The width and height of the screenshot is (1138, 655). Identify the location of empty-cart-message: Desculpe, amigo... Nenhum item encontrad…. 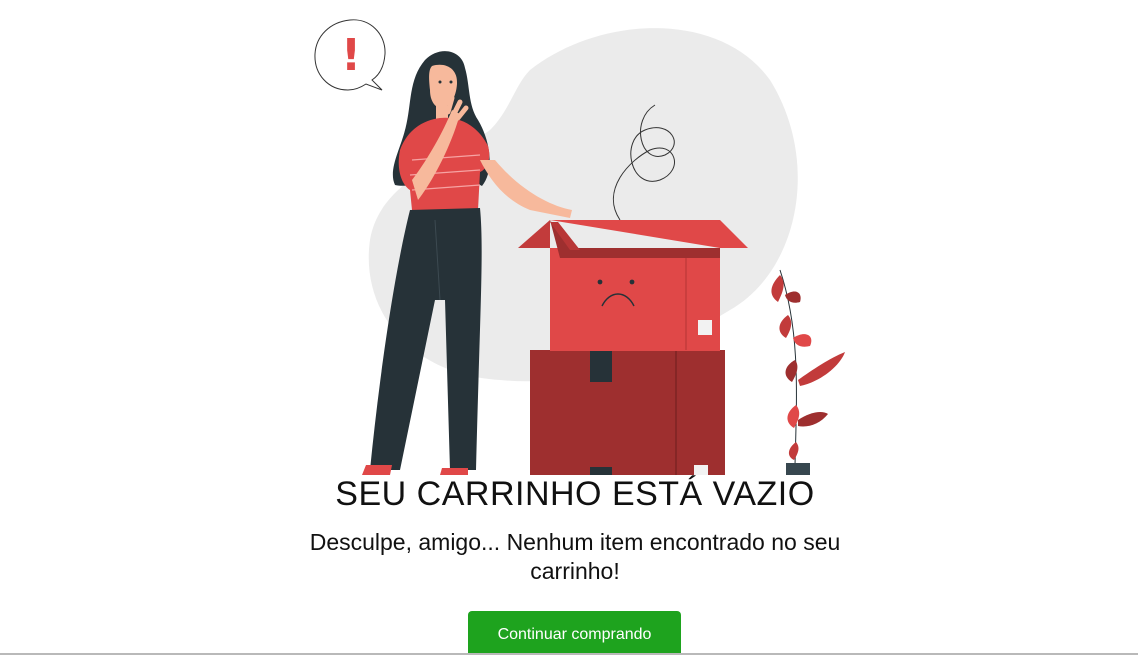
(575, 556).